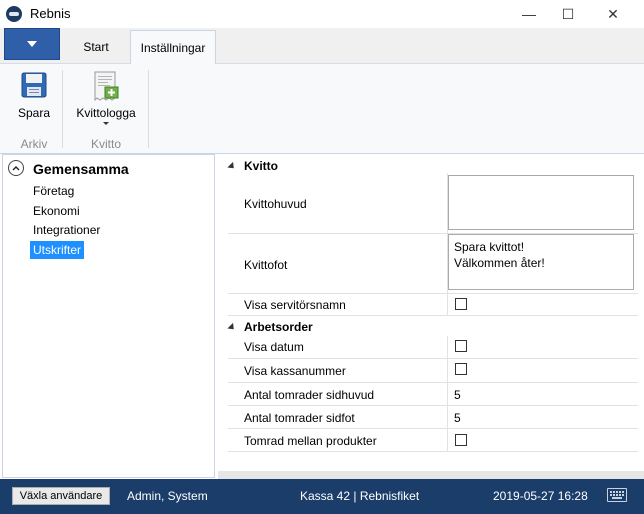 This screenshot has width=644, height=514. Describe the element at coordinates (360, 496) in the screenshot. I see `register-info: Kassa 42 | Rebnisfiket` at that location.